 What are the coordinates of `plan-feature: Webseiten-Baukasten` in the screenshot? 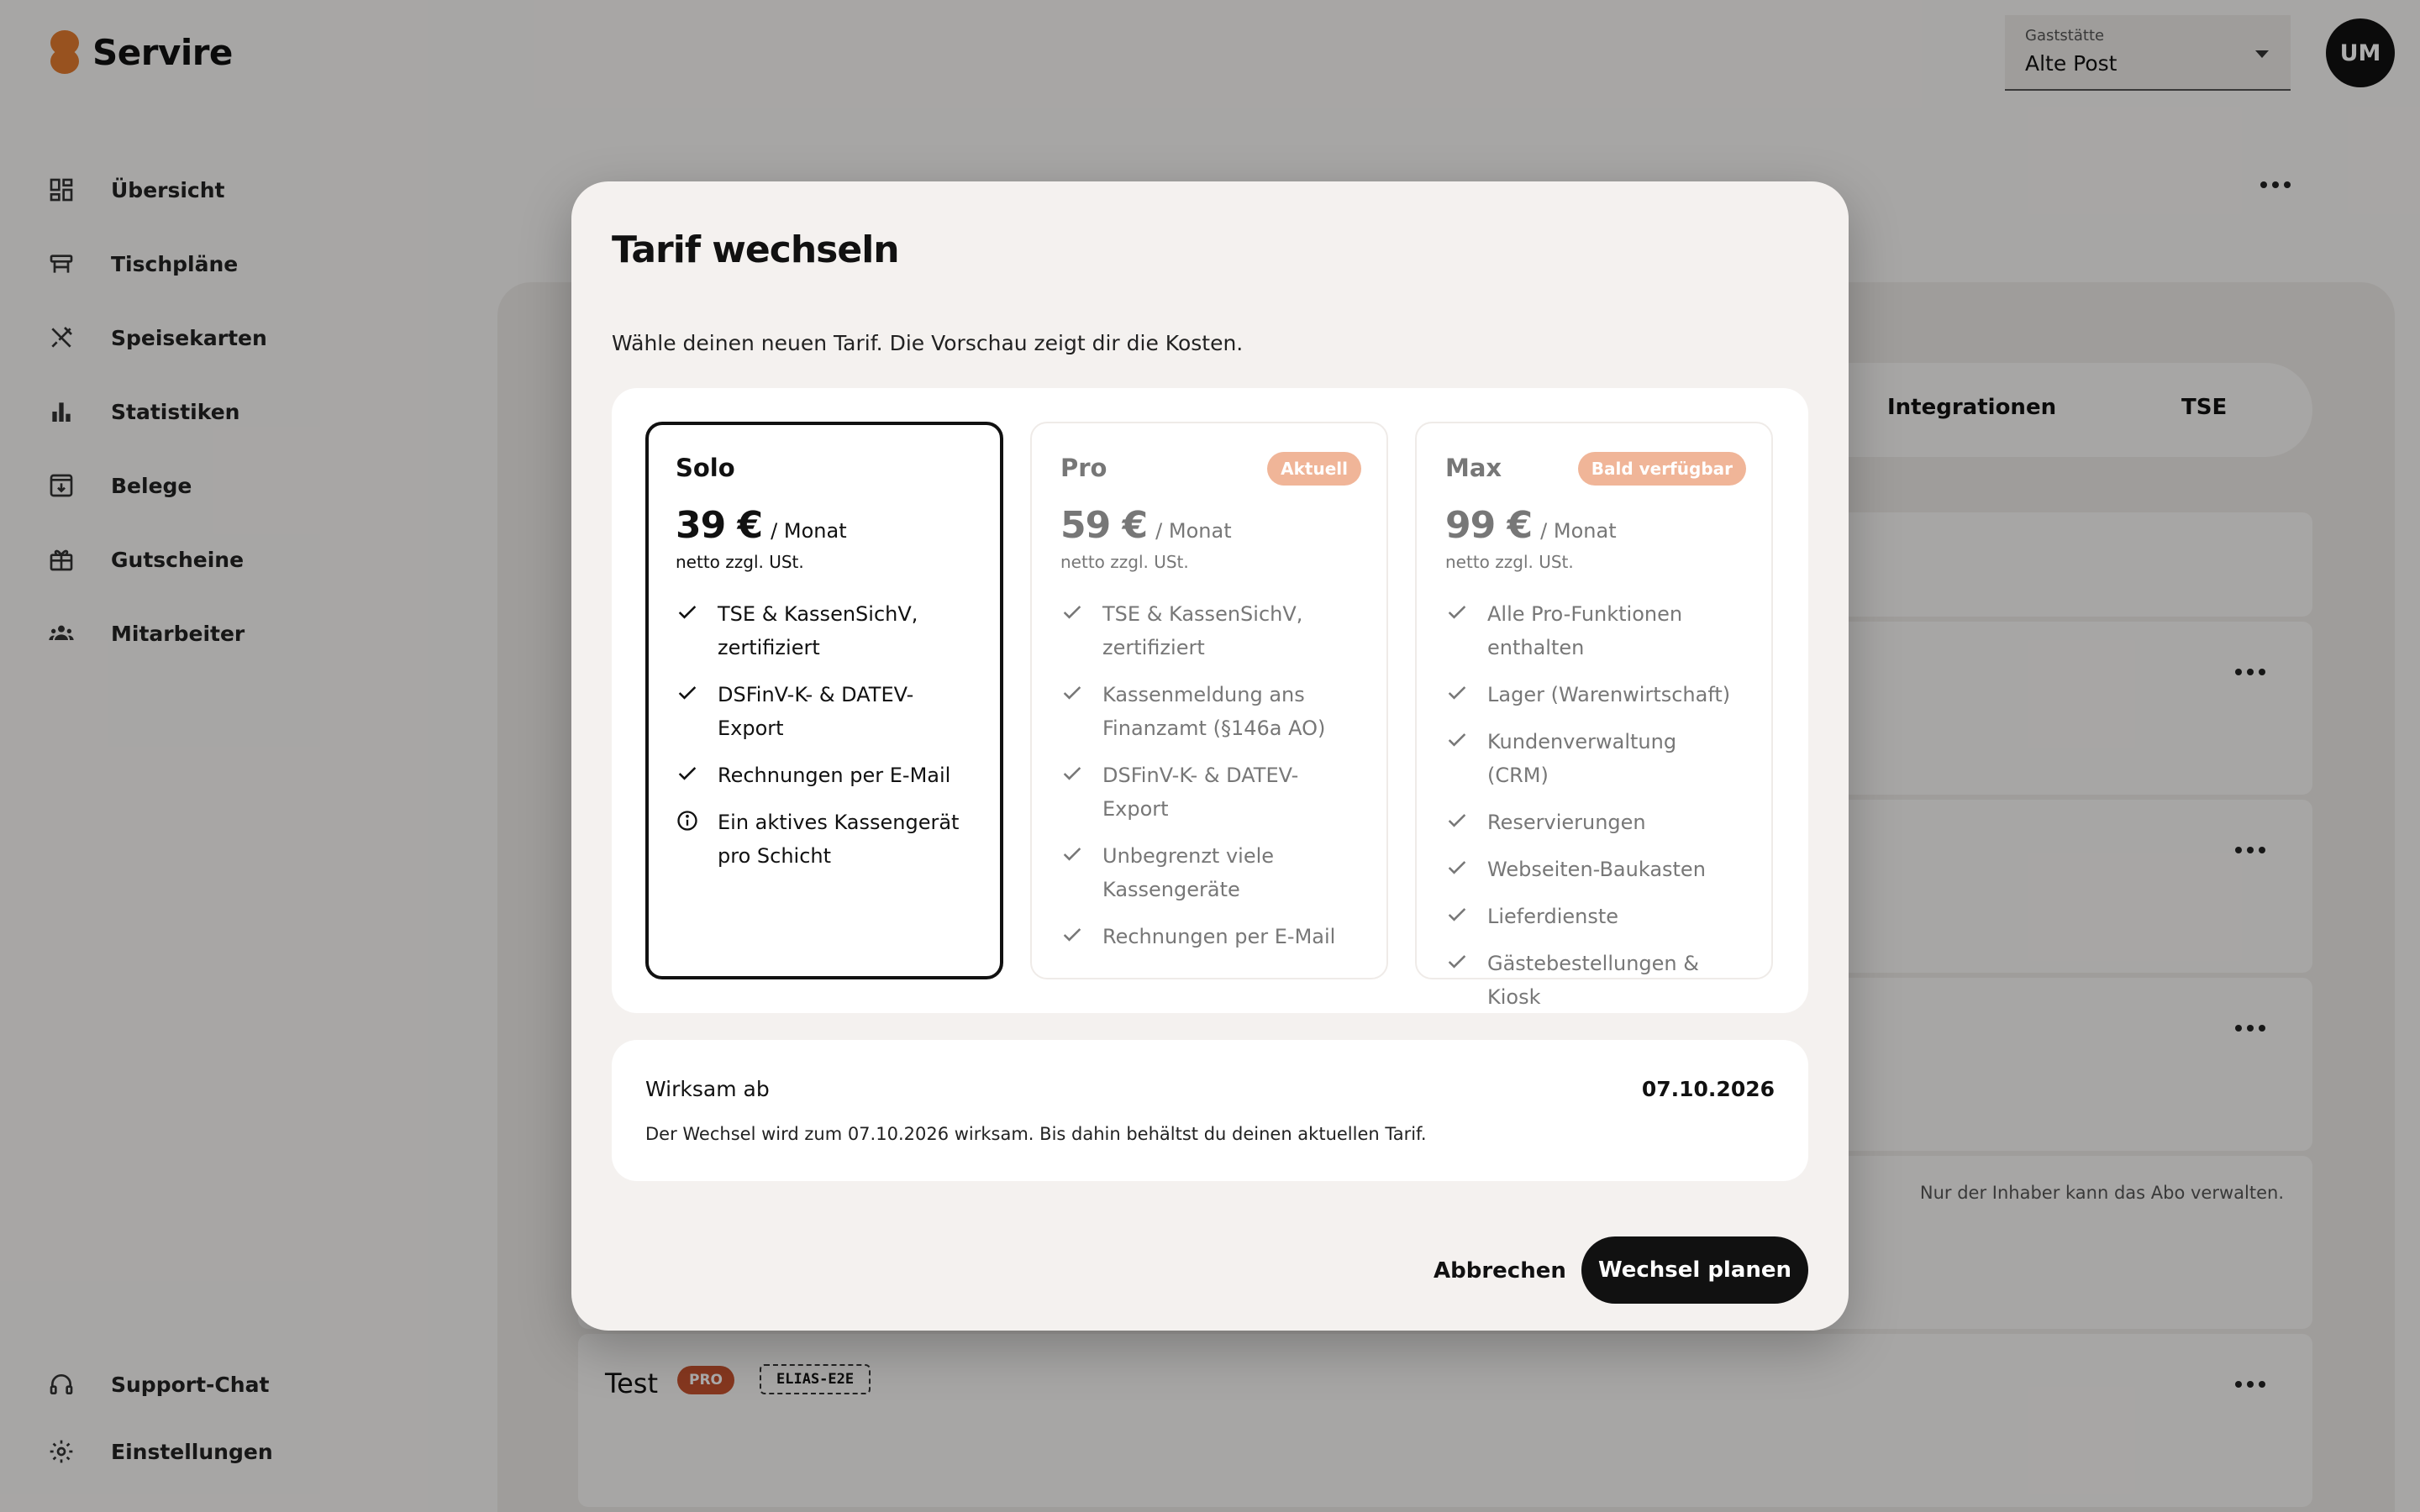 It's located at (1594, 869).